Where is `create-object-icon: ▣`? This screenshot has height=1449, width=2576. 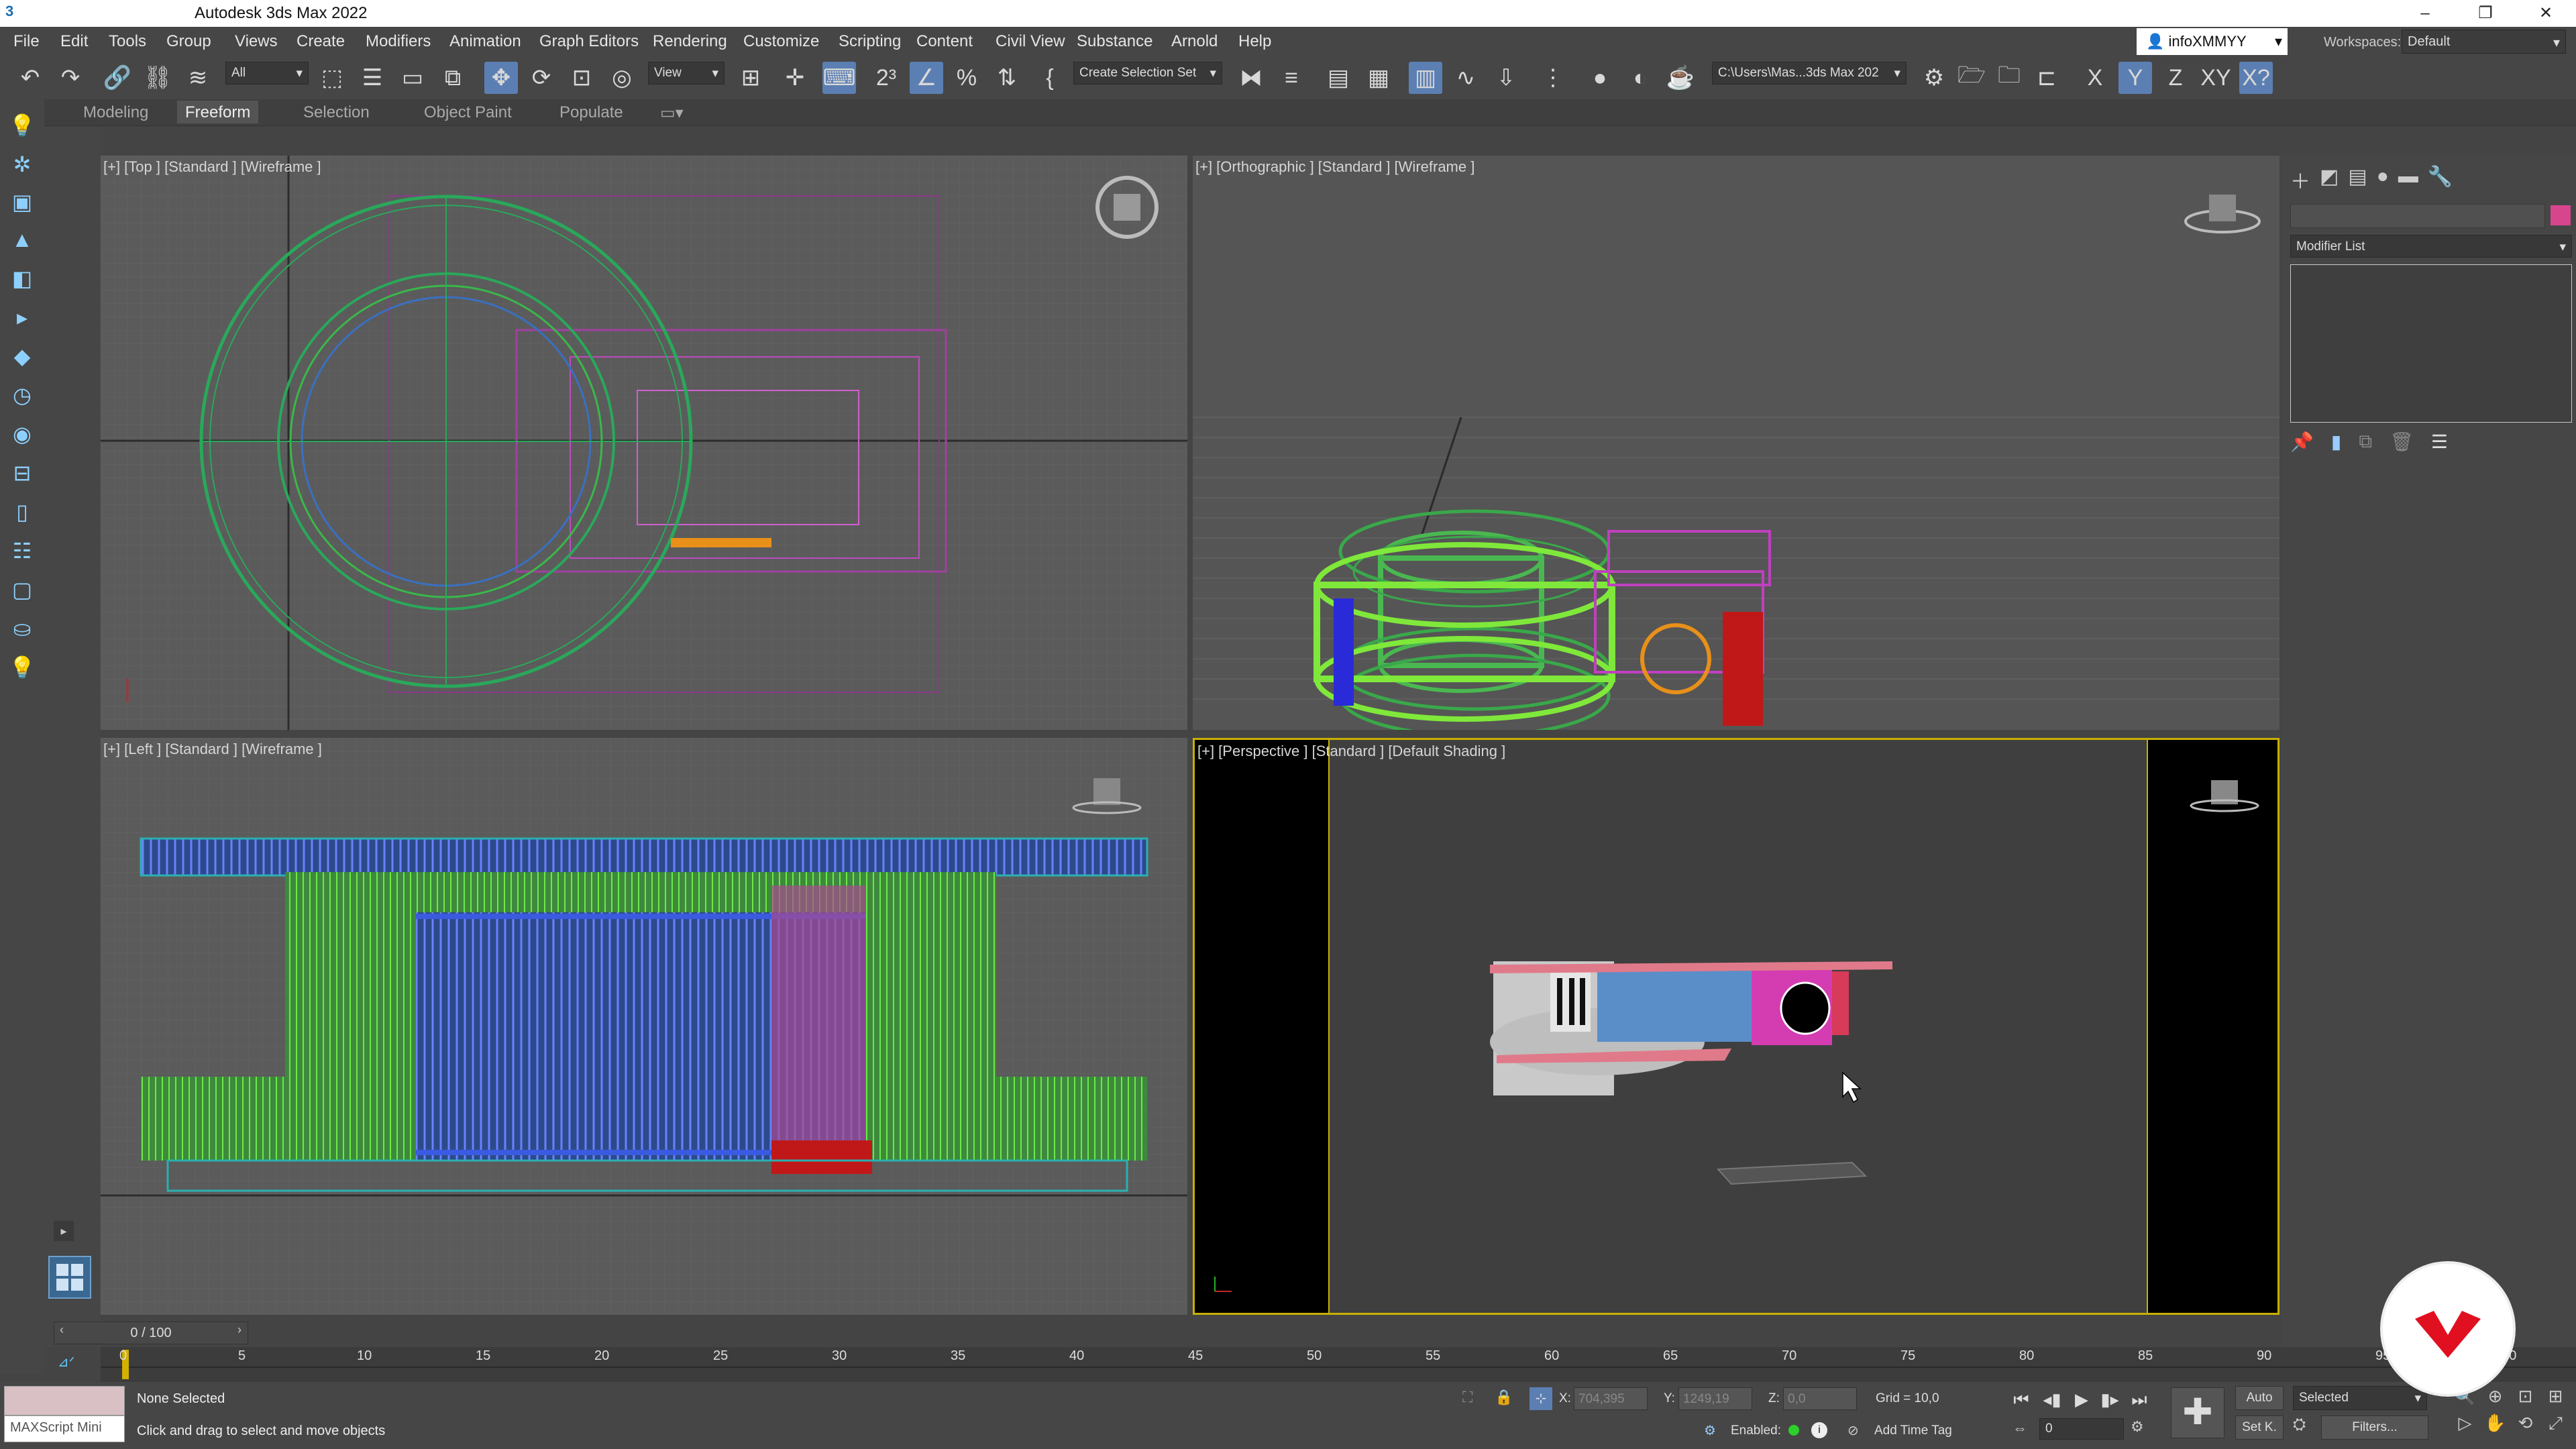
create-object-icon: ▣ is located at coordinates (22, 201).